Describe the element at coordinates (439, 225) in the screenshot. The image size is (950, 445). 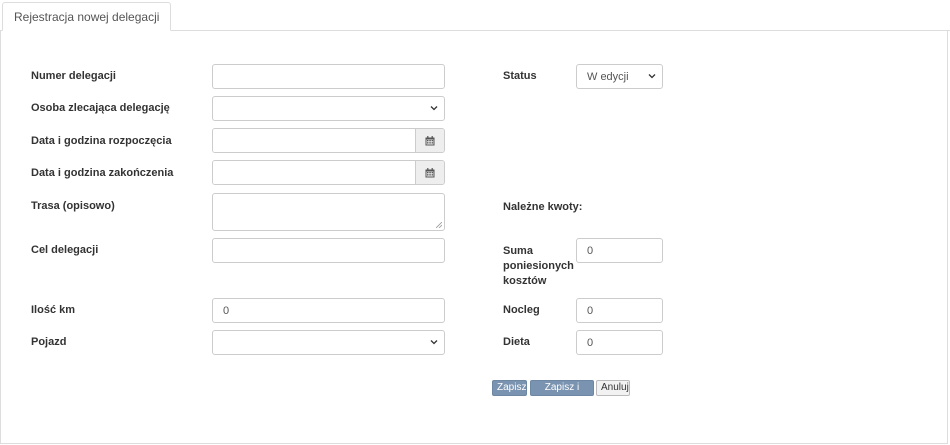
I see `resize-grip-icon` at that location.